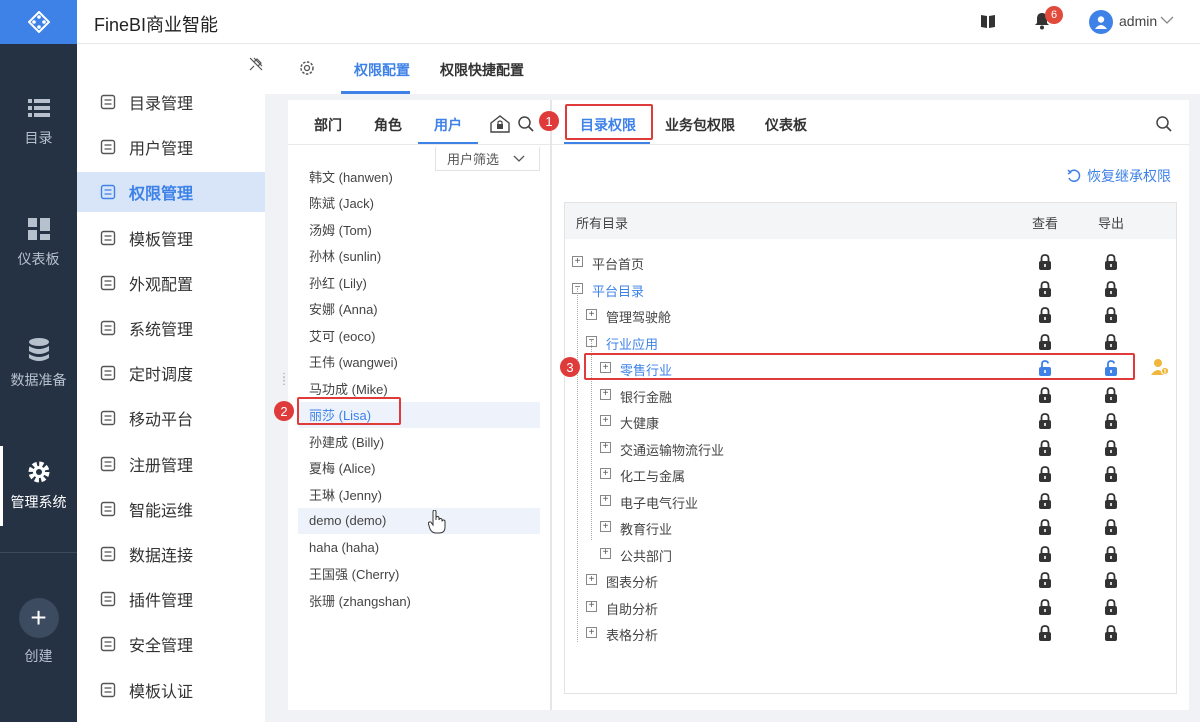 Image resolution: width=1200 pixels, height=722 pixels. I want to click on tree-row: + 电子电气行业, so click(870, 501).